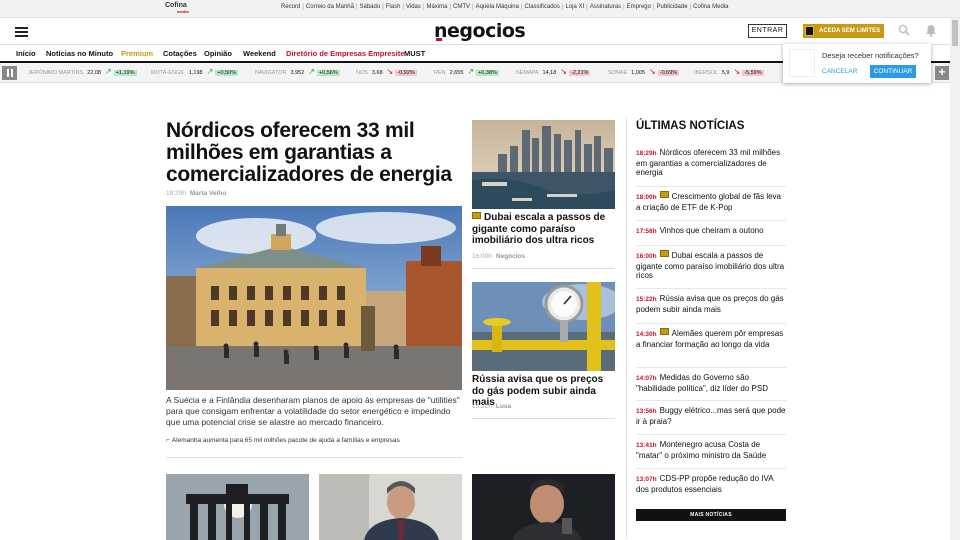 The width and height of the screenshot is (960, 540). I want to click on nav-item: Diretório de Empresas Empresite, so click(345, 53).